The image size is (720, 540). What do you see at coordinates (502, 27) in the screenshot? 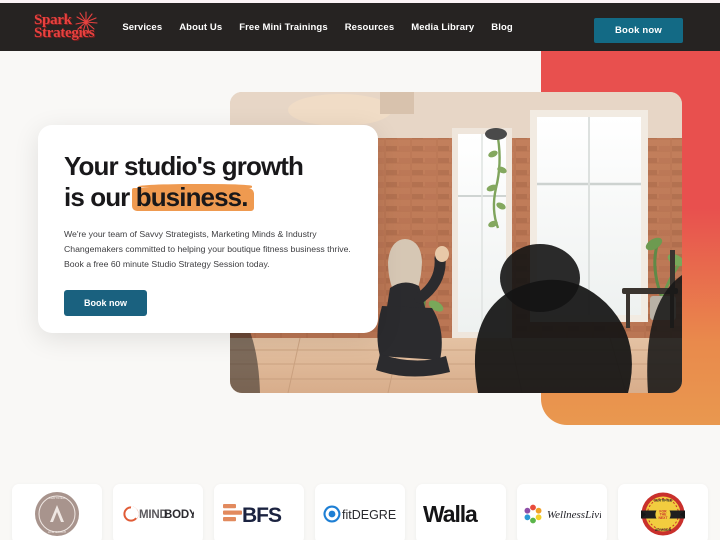
I see `nav-item-blog: Blog` at bounding box center [502, 27].